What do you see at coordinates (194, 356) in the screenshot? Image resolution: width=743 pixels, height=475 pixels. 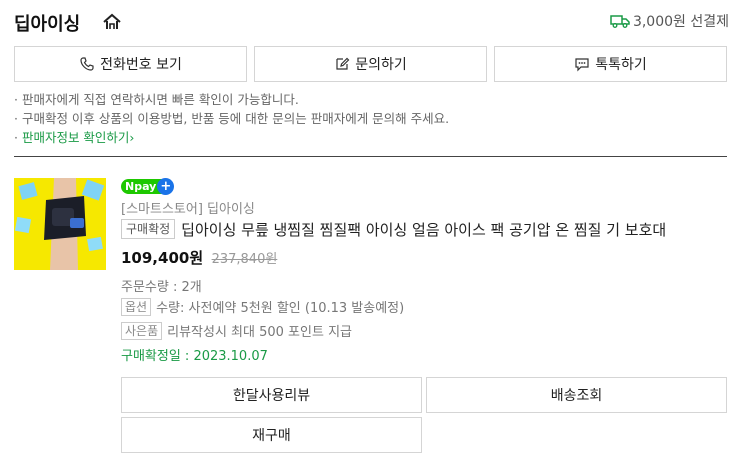 I see `confirm-date: 구매확정일 : 2023.10.07` at bounding box center [194, 356].